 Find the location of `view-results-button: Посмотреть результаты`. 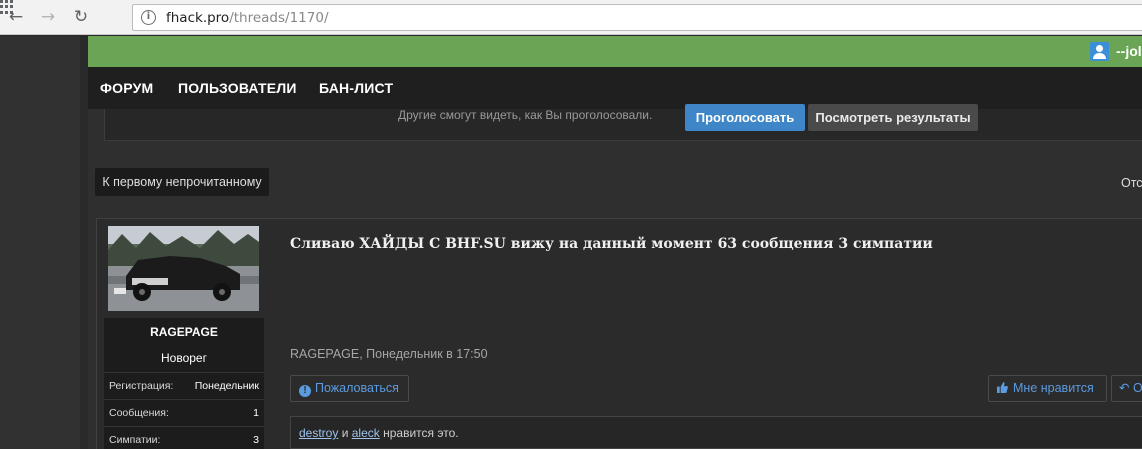

view-results-button: Посмотреть результаты is located at coordinates (893, 117).